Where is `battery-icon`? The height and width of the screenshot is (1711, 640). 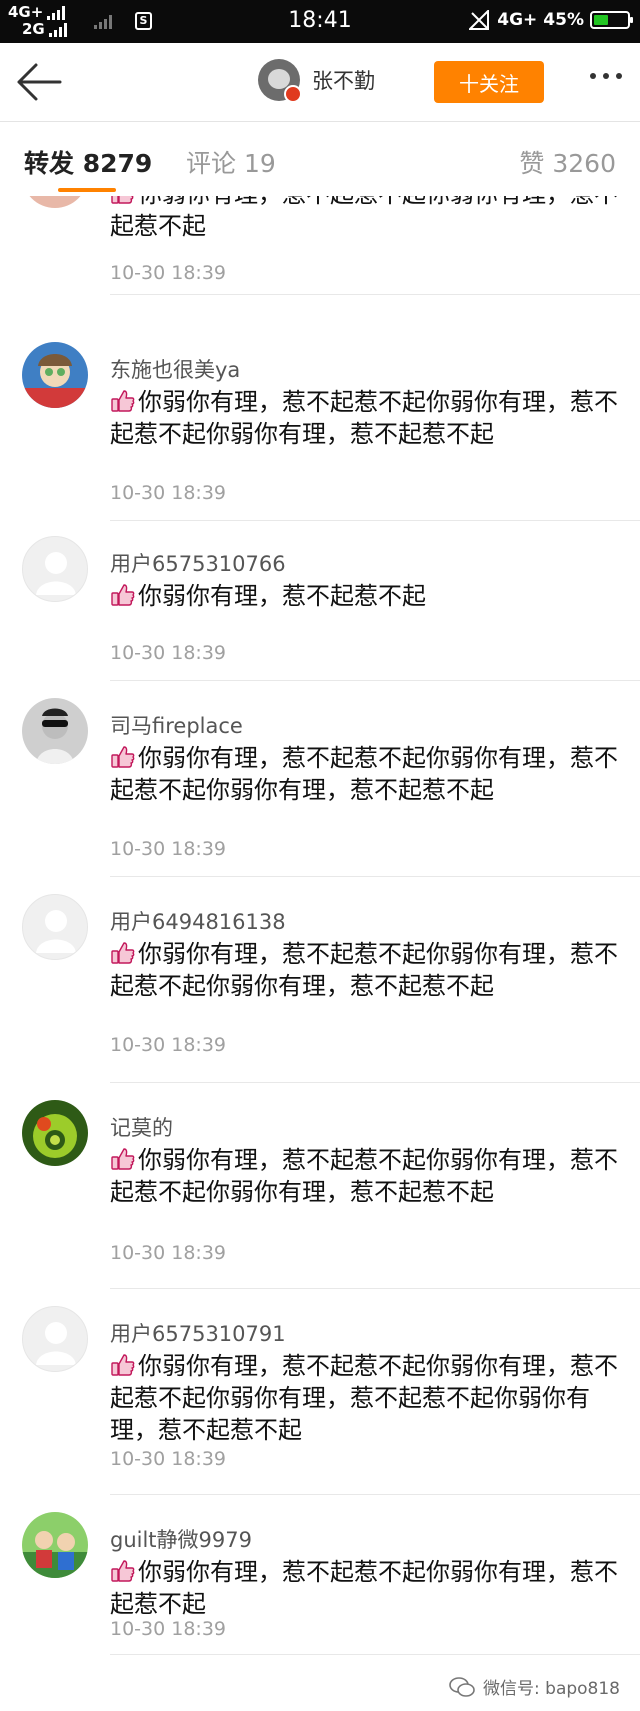 battery-icon is located at coordinates (611, 20).